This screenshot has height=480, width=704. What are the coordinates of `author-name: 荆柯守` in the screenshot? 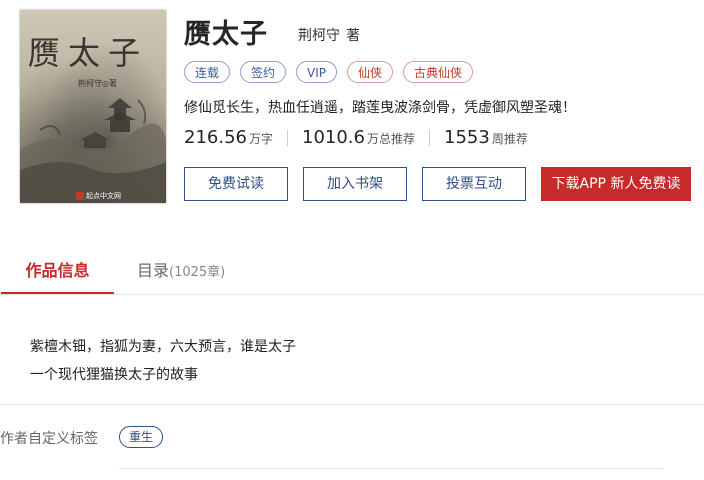 It's located at (319, 36).